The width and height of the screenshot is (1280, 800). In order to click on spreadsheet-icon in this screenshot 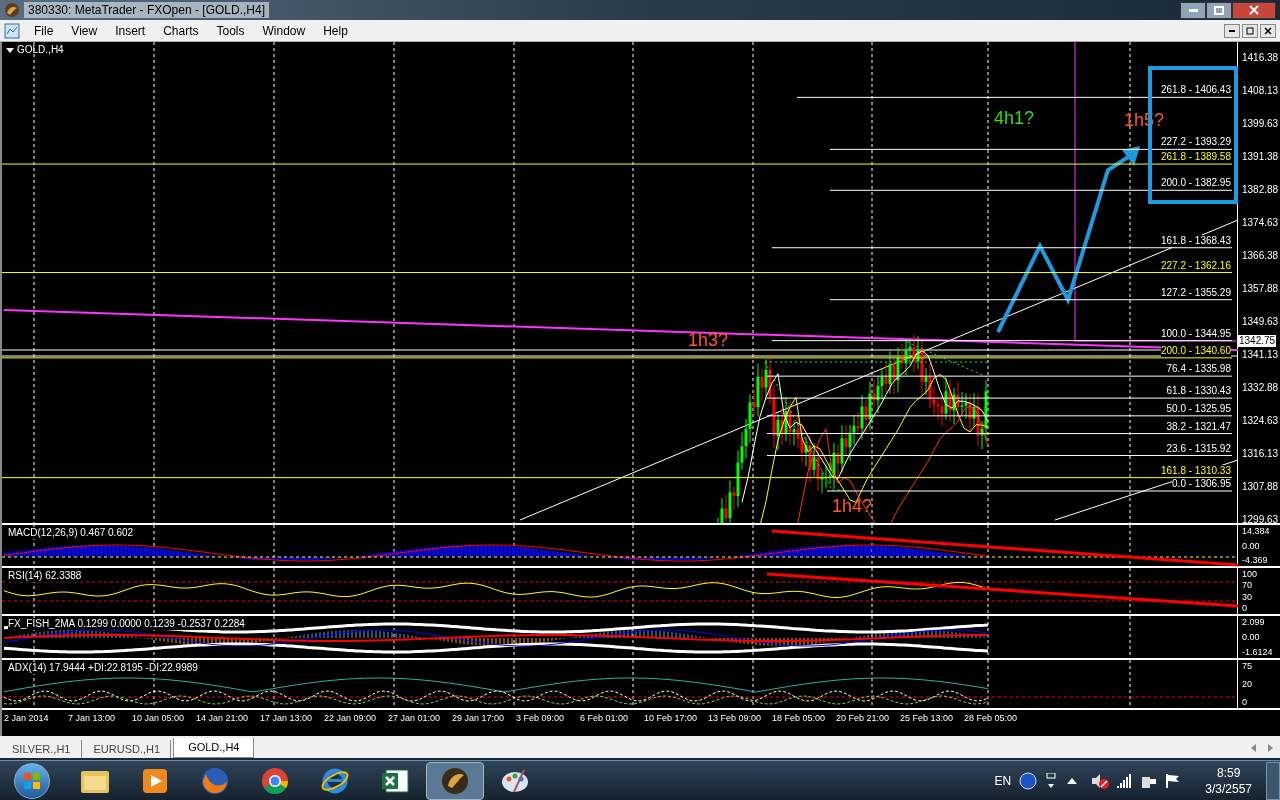, I will do `click(395, 780)`.